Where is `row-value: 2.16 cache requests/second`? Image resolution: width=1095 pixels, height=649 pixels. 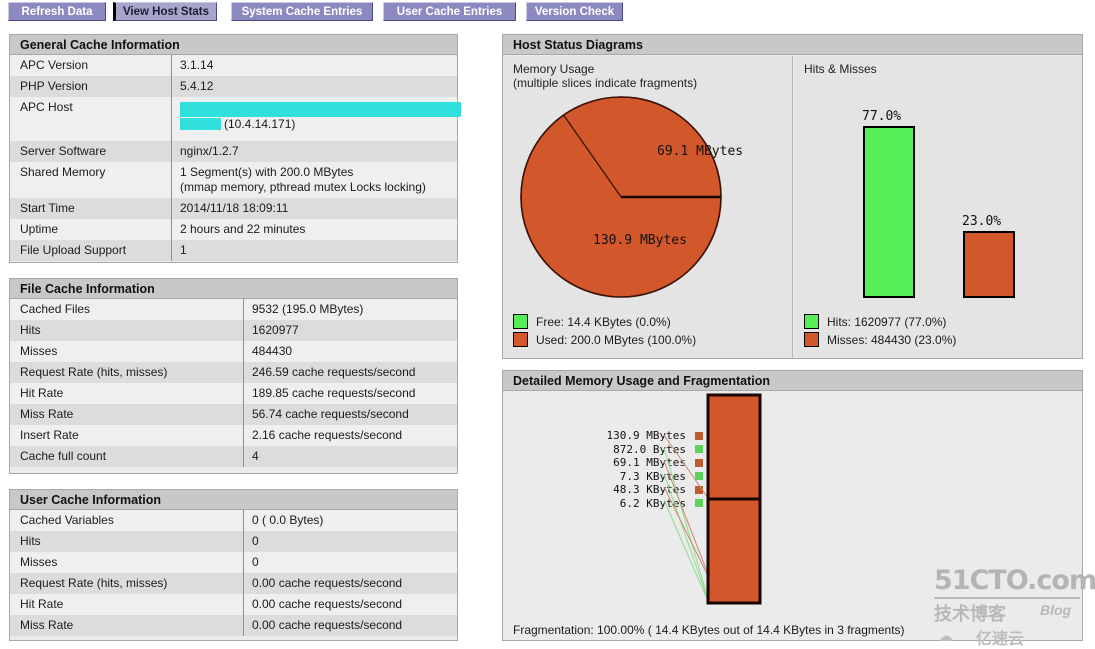 row-value: 2.16 cache requests/second is located at coordinates (350, 435).